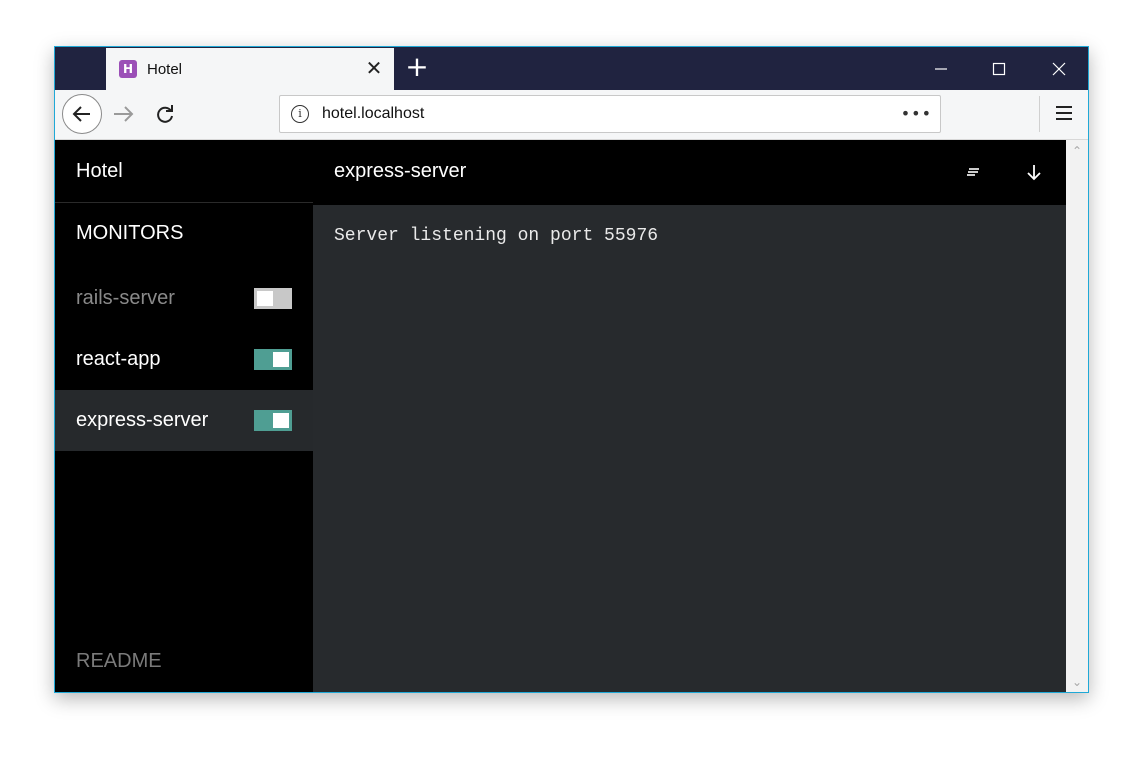 This screenshot has height=758, width=1144. I want to click on readme-link: README, so click(119, 661).